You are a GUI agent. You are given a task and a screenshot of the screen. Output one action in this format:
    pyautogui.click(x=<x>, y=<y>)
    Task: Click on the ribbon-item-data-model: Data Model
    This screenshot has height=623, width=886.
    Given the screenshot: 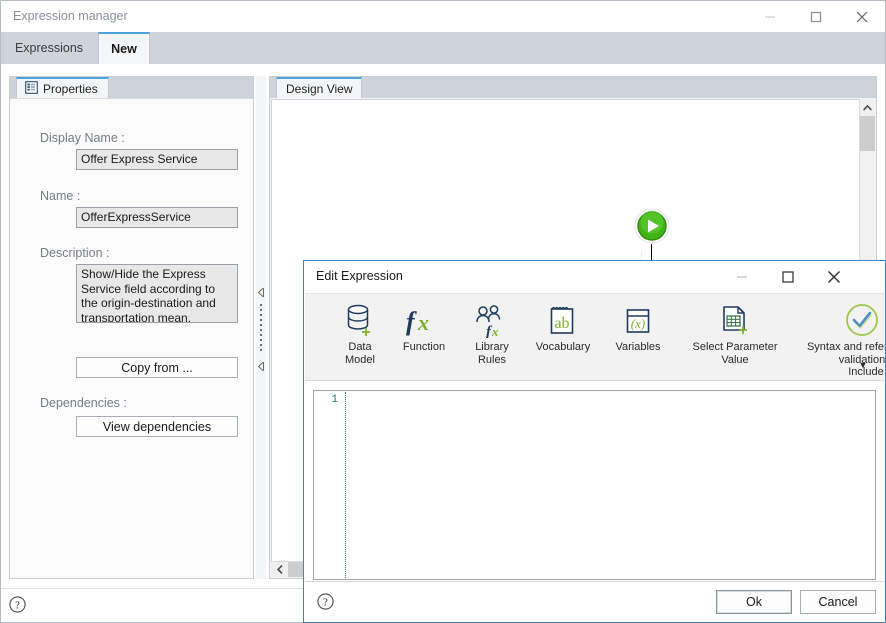 What is the action you would take?
    pyautogui.click(x=360, y=332)
    